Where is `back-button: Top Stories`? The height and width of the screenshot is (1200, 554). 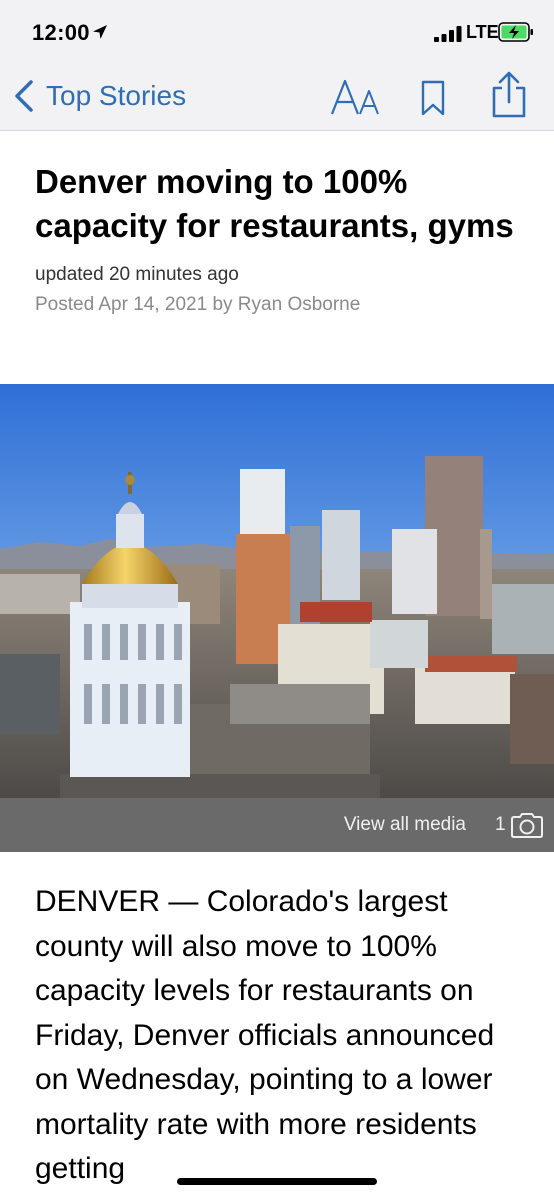
back-button: Top Stories is located at coordinates (99, 96).